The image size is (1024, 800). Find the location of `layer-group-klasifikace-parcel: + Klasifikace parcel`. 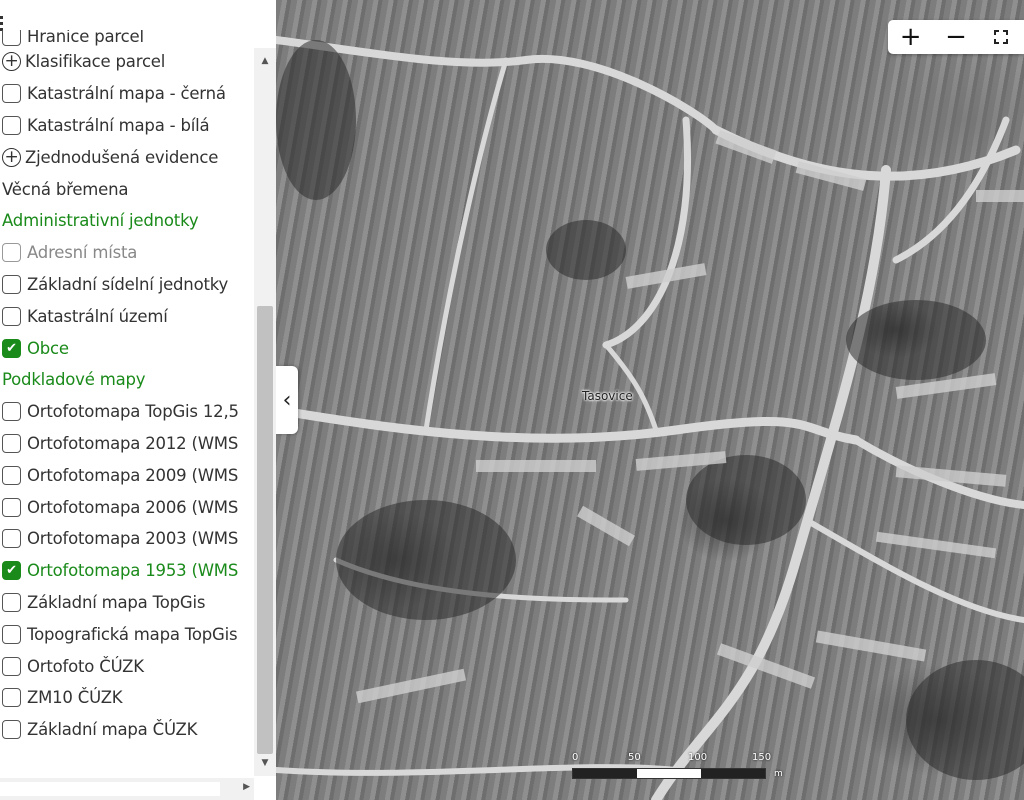

layer-group-klasifikace-parcel: + Klasifikace parcel is located at coordinates (127, 62).